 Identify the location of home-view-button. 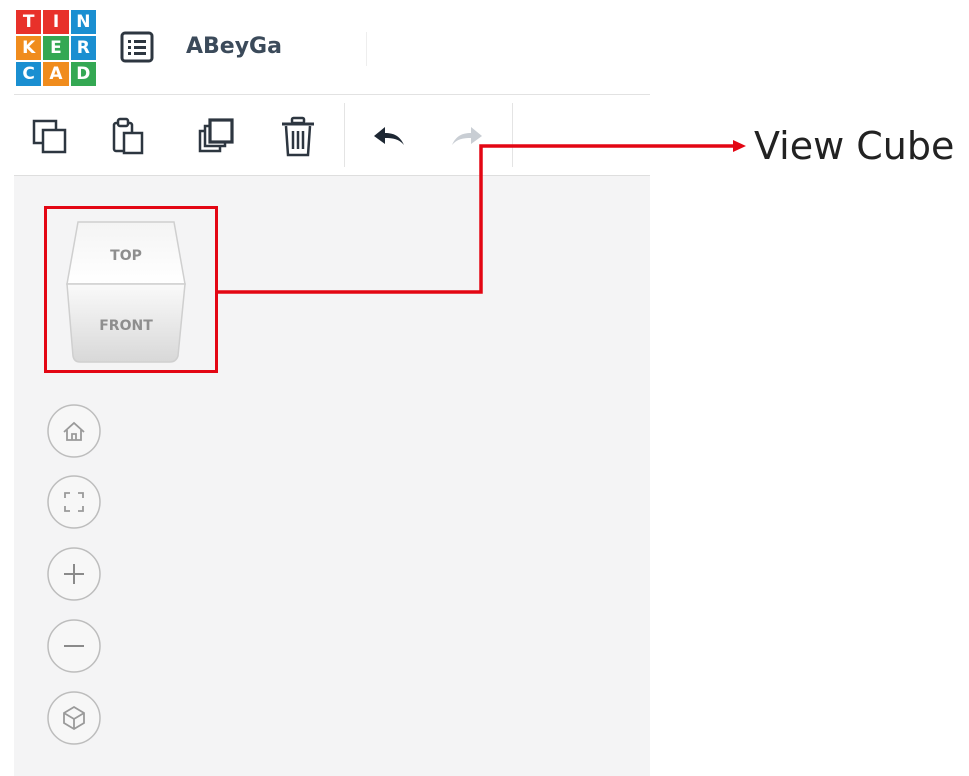
(74, 431).